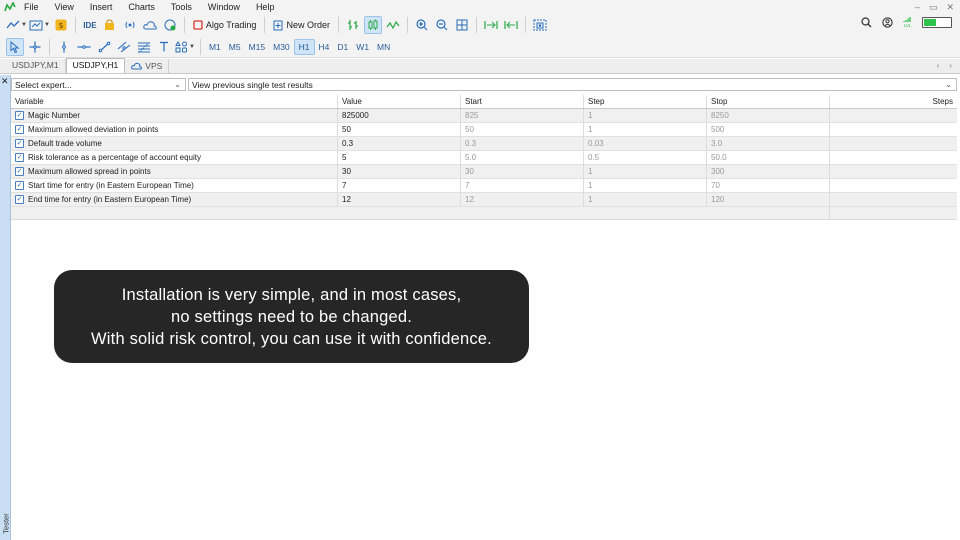  Describe the element at coordinates (917, 7) in the screenshot. I see `minimize-button: –` at that location.